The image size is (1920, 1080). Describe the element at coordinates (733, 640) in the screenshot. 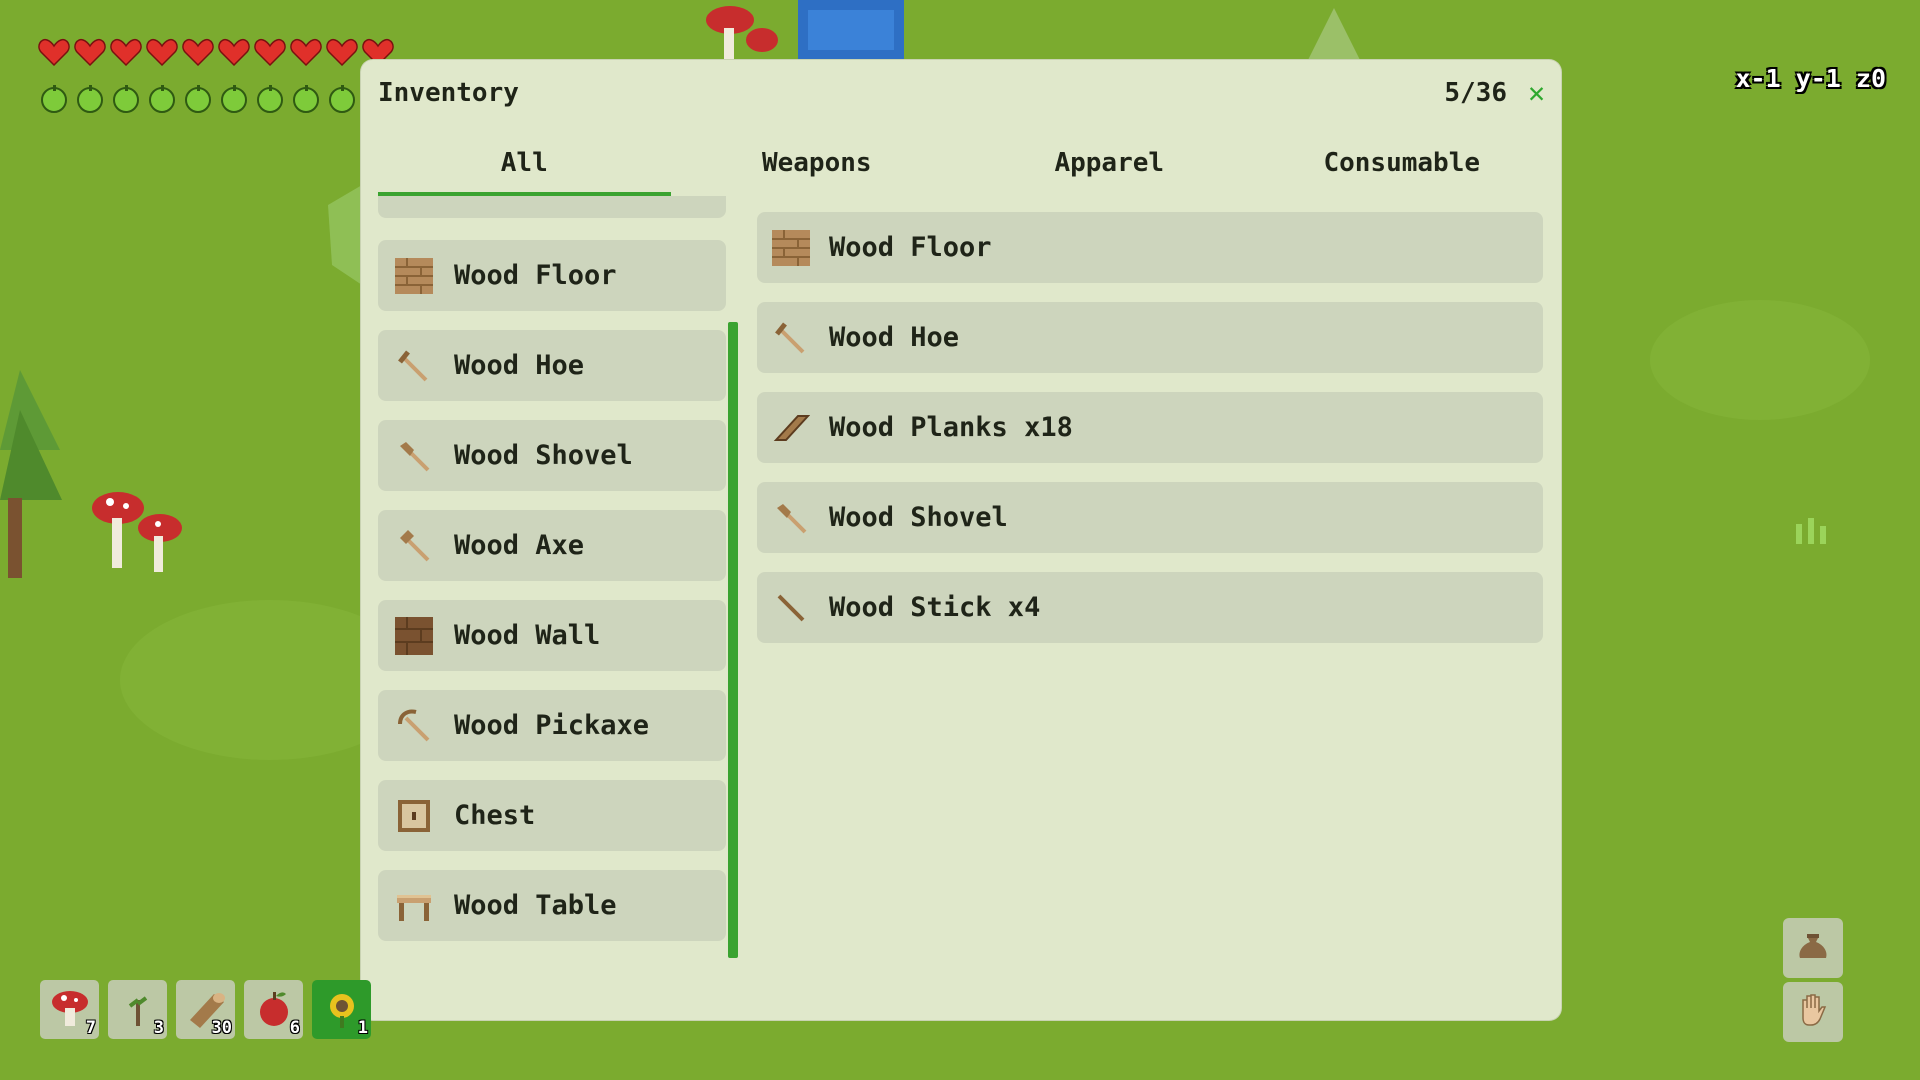

I see `scrollbar-thumb` at that location.